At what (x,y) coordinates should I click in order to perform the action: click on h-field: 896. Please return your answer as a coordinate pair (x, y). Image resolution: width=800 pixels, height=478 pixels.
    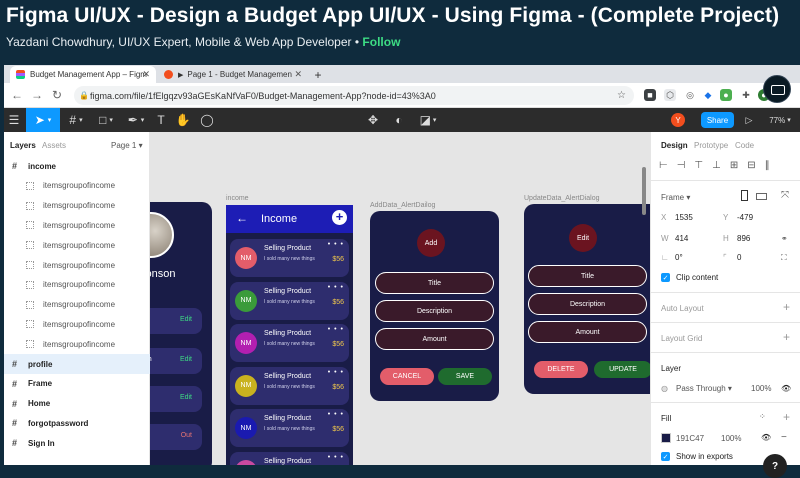
    Looking at the image, I should click on (743, 238).